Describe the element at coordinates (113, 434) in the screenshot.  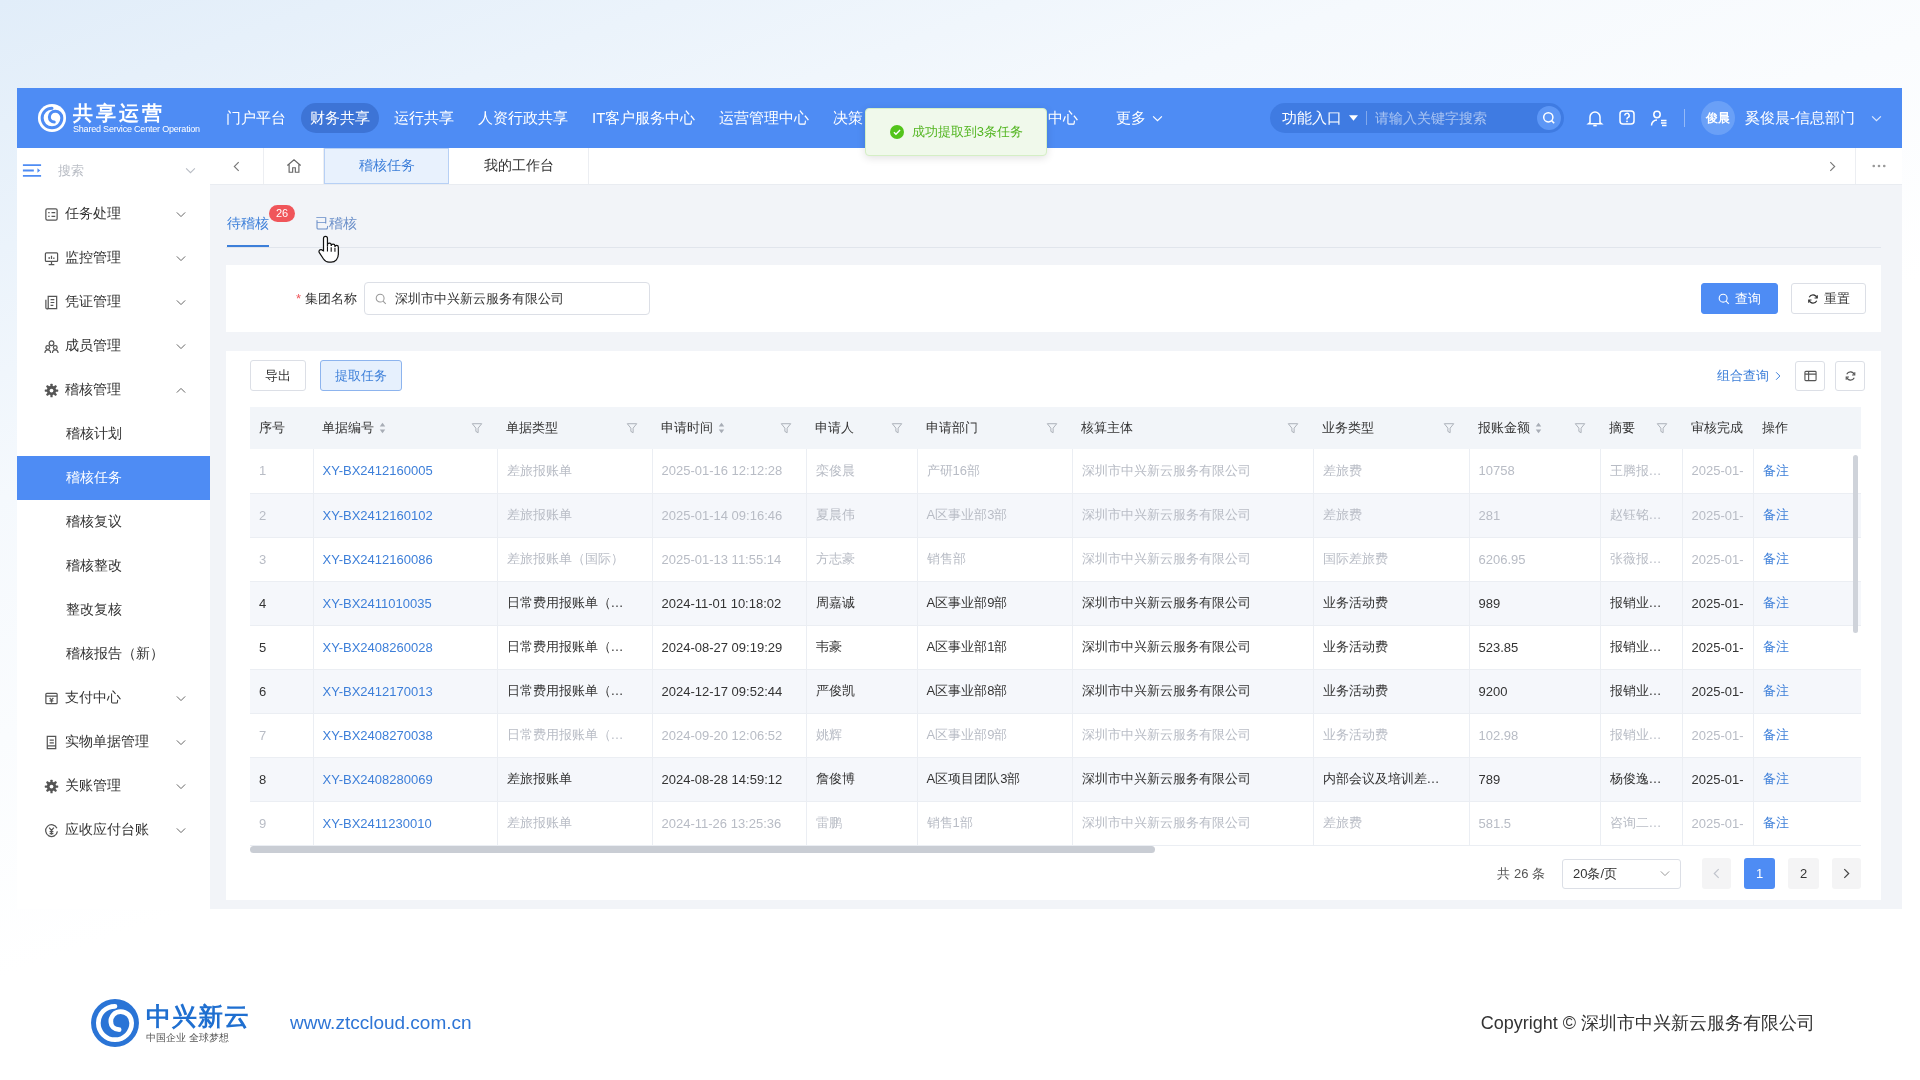
I see `sidebar-submenu-item: 稽核计划` at that location.